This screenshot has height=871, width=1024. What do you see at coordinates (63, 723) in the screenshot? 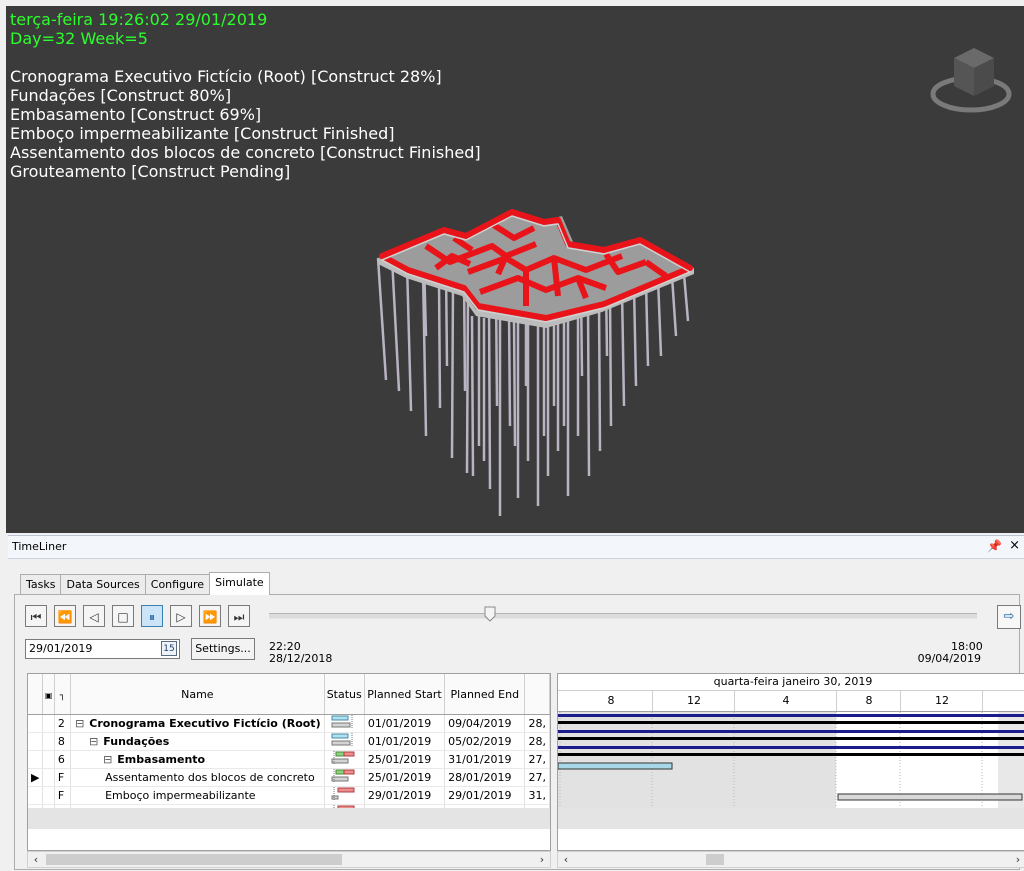
I see `task-number: 2` at bounding box center [63, 723].